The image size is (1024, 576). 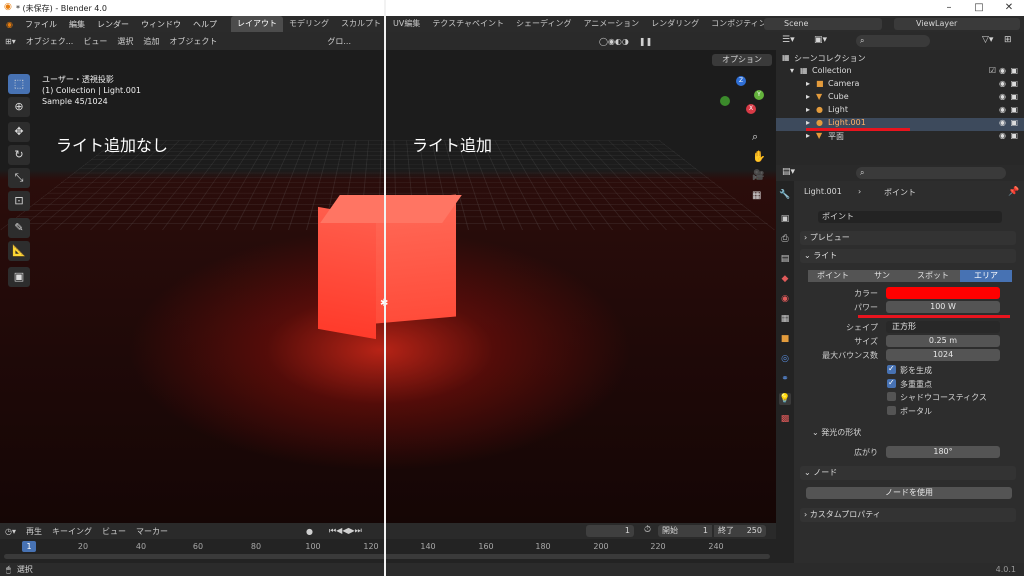 I want to click on menu-add: 追加, so click(x=151, y=41).